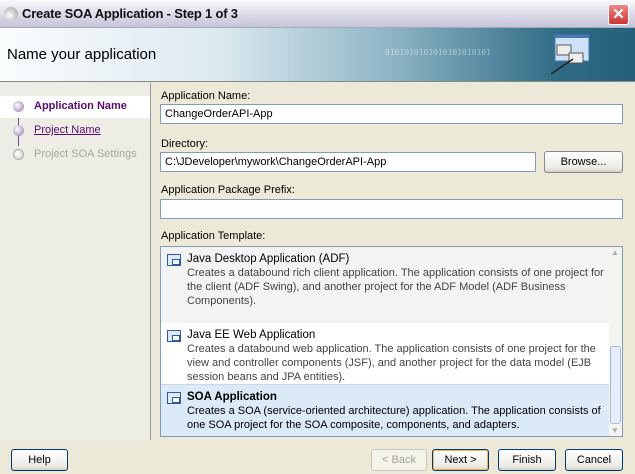  Describe the element at coordinates (460, 460) in the screenshot. I see `next-button: Next >` at that location.